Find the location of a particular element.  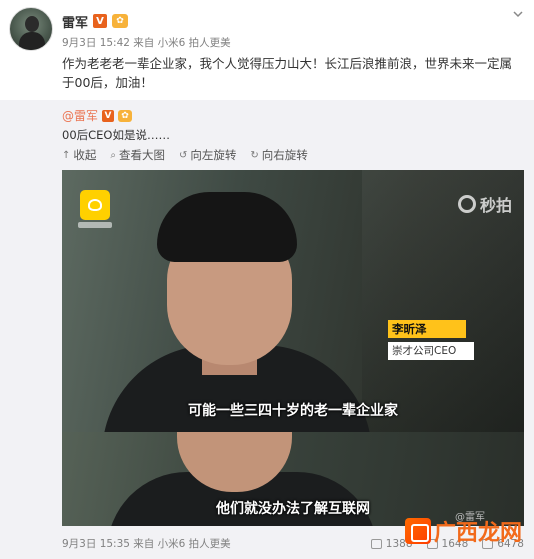

post-meta: 9月3日 15:42 来自 小米6 拍人更美 is located at coordinates (146, 43).